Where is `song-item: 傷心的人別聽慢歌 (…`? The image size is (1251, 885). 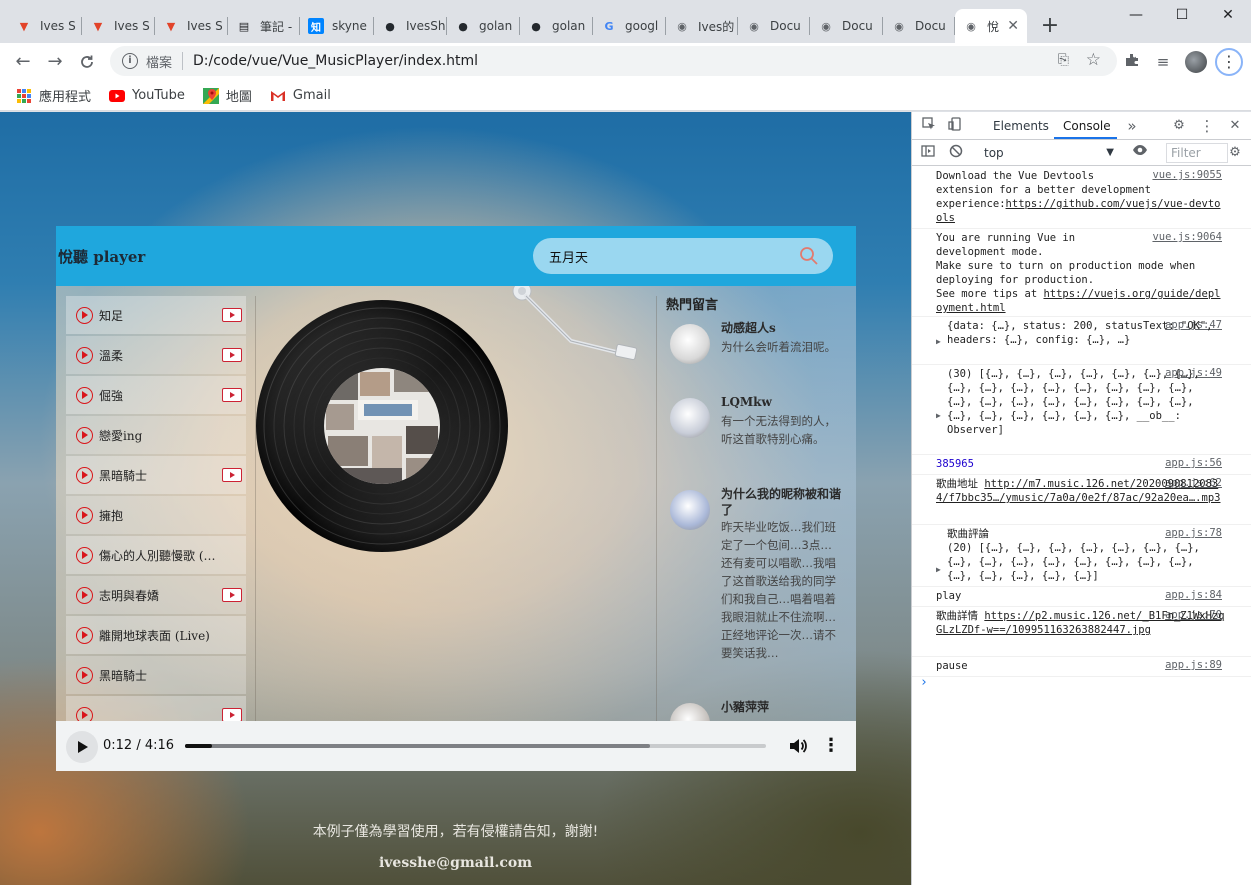 song-item: 傷心的人別聽慢歌 (… is located at coordinates (156, 555).